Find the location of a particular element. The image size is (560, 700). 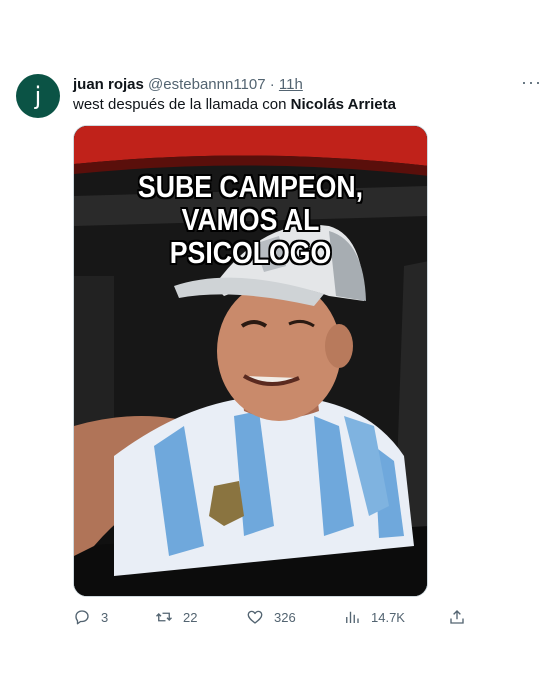

share-button is located at coordinates (462, 617).